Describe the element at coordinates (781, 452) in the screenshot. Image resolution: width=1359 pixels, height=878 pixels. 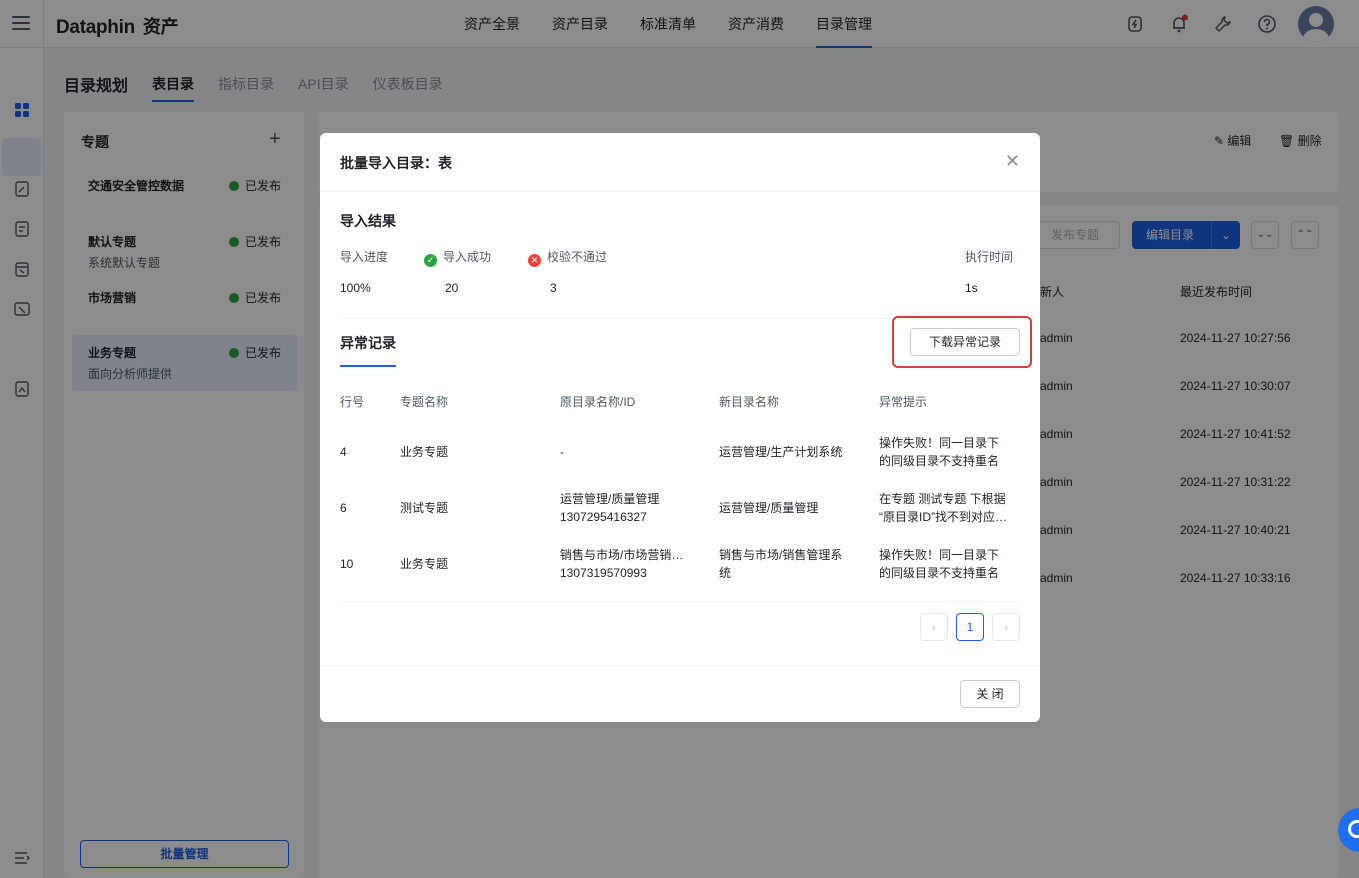
I see `cell-new: 运营管理/生产计划系统` at that location.